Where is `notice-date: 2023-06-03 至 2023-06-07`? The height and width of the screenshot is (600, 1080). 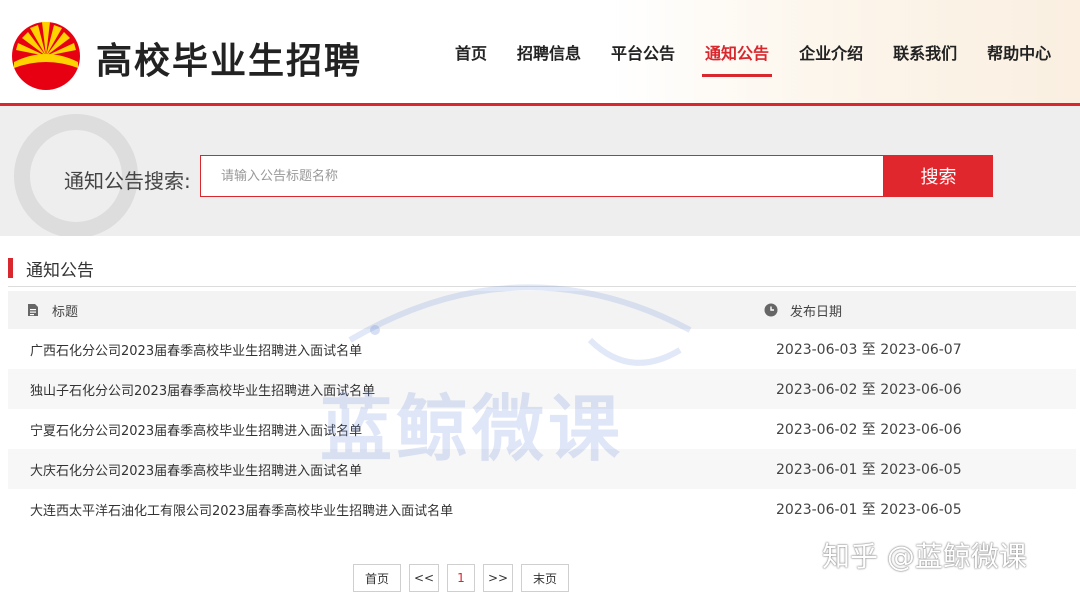 notice-date: 2023-06-03 至 2023-06-07 is located at coordinates (869, 350).